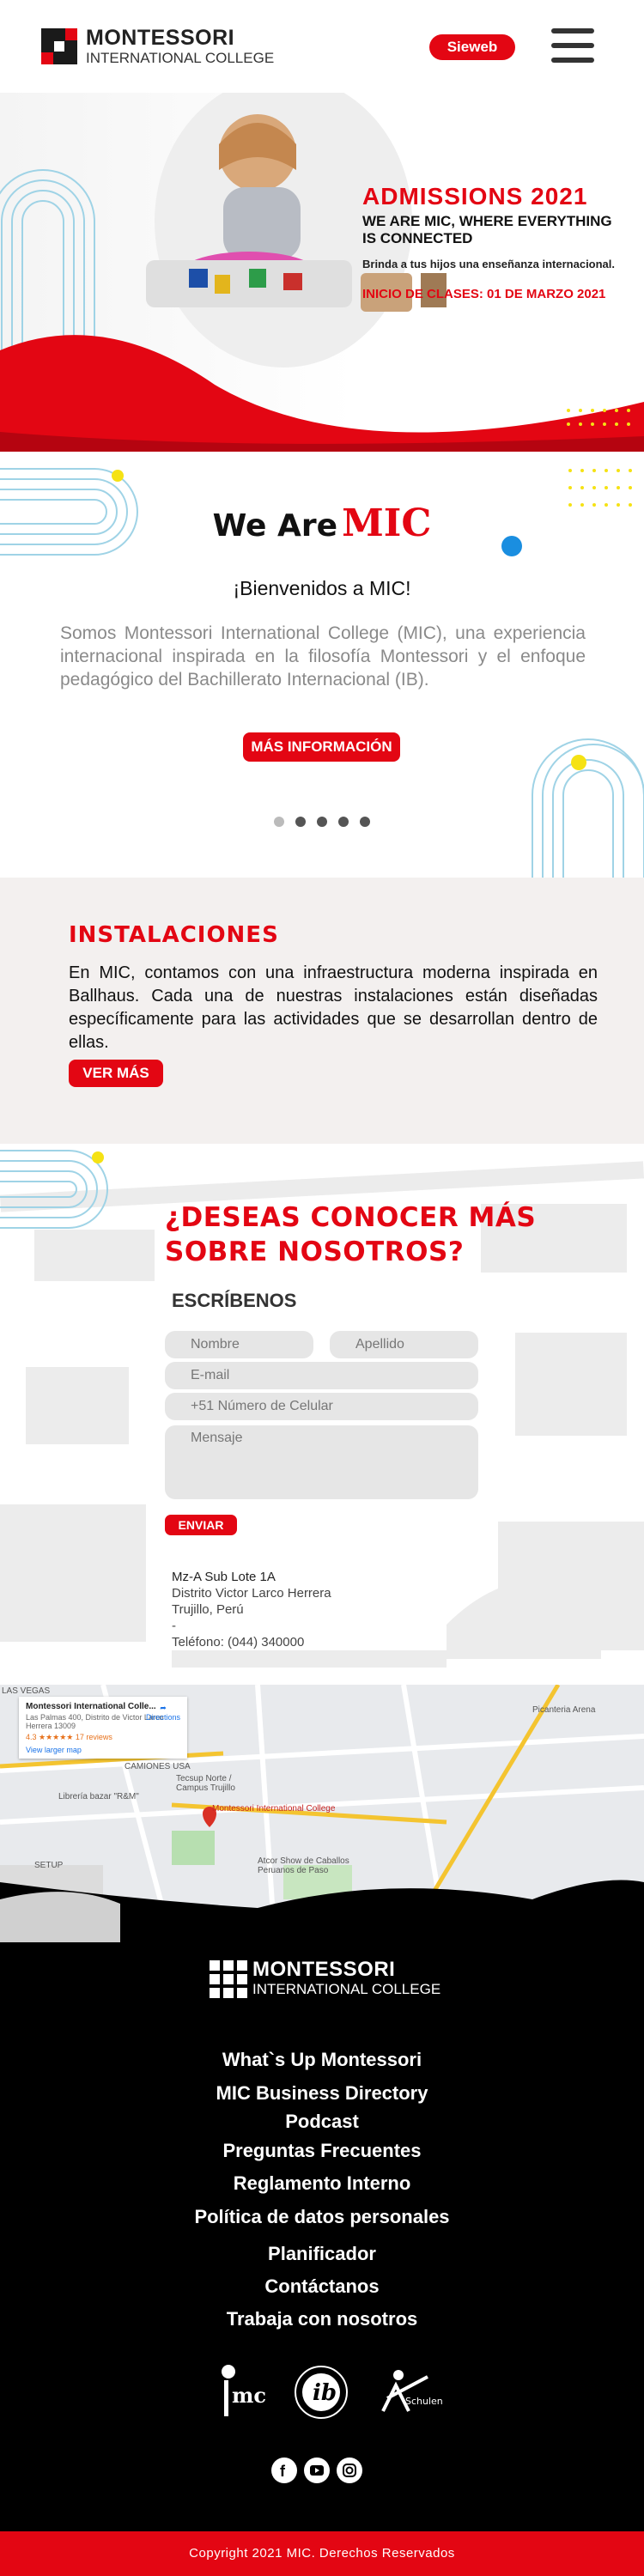  I want to click on mic-partner-logo: mc, so click(244, 2390).